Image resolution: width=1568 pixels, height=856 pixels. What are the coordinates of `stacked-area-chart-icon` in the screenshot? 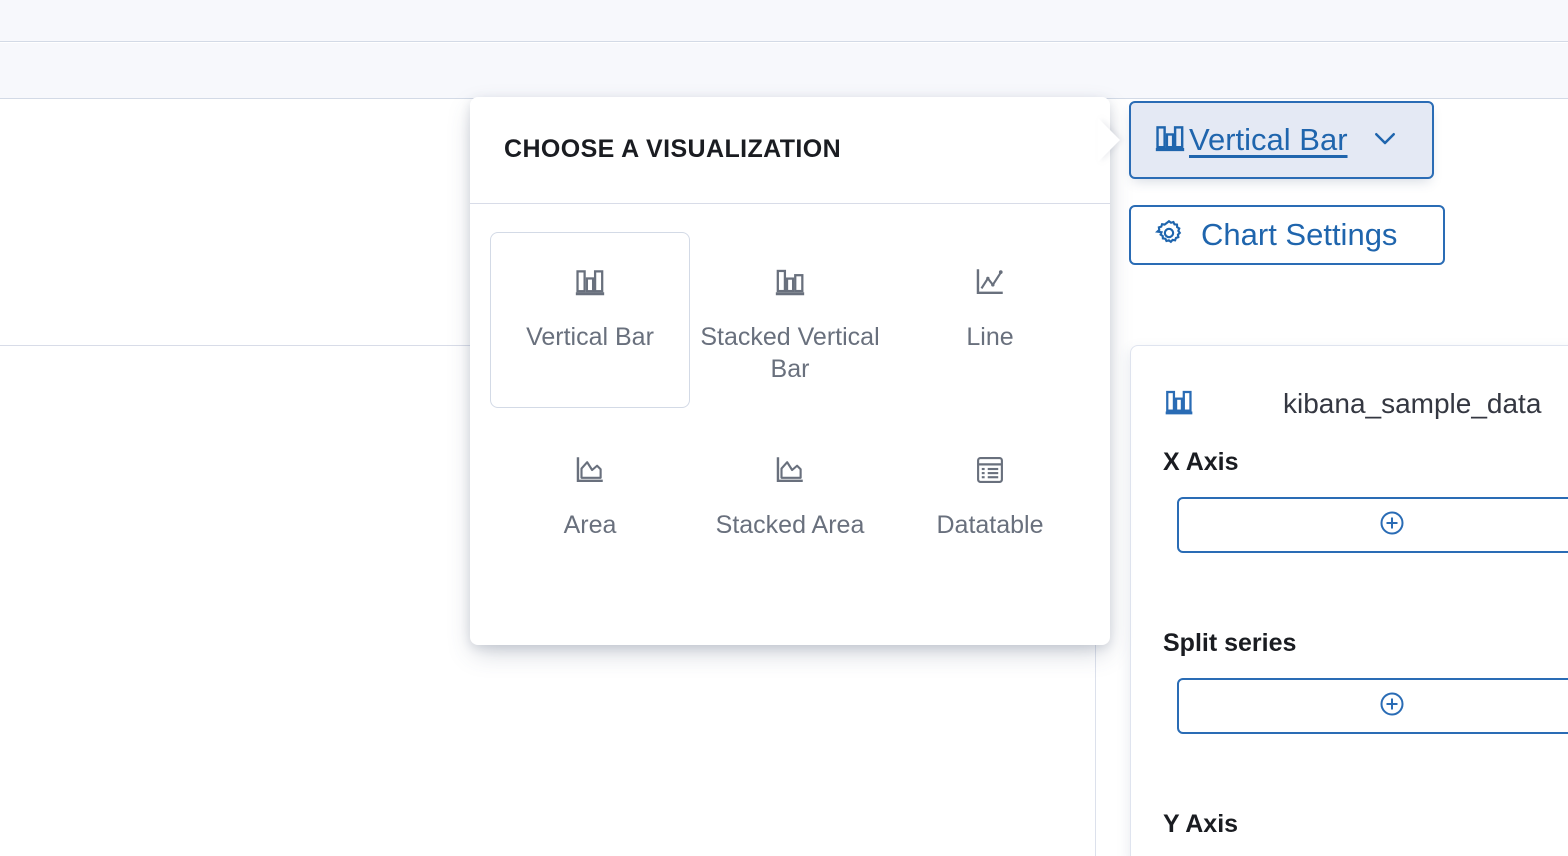 It's located at (790, 470).